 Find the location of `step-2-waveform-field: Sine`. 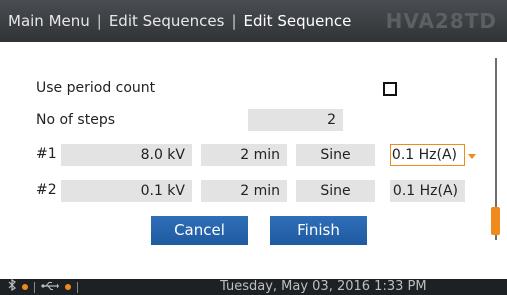

step-2-waveform-field: Sine is located at coordinates (335, 191).